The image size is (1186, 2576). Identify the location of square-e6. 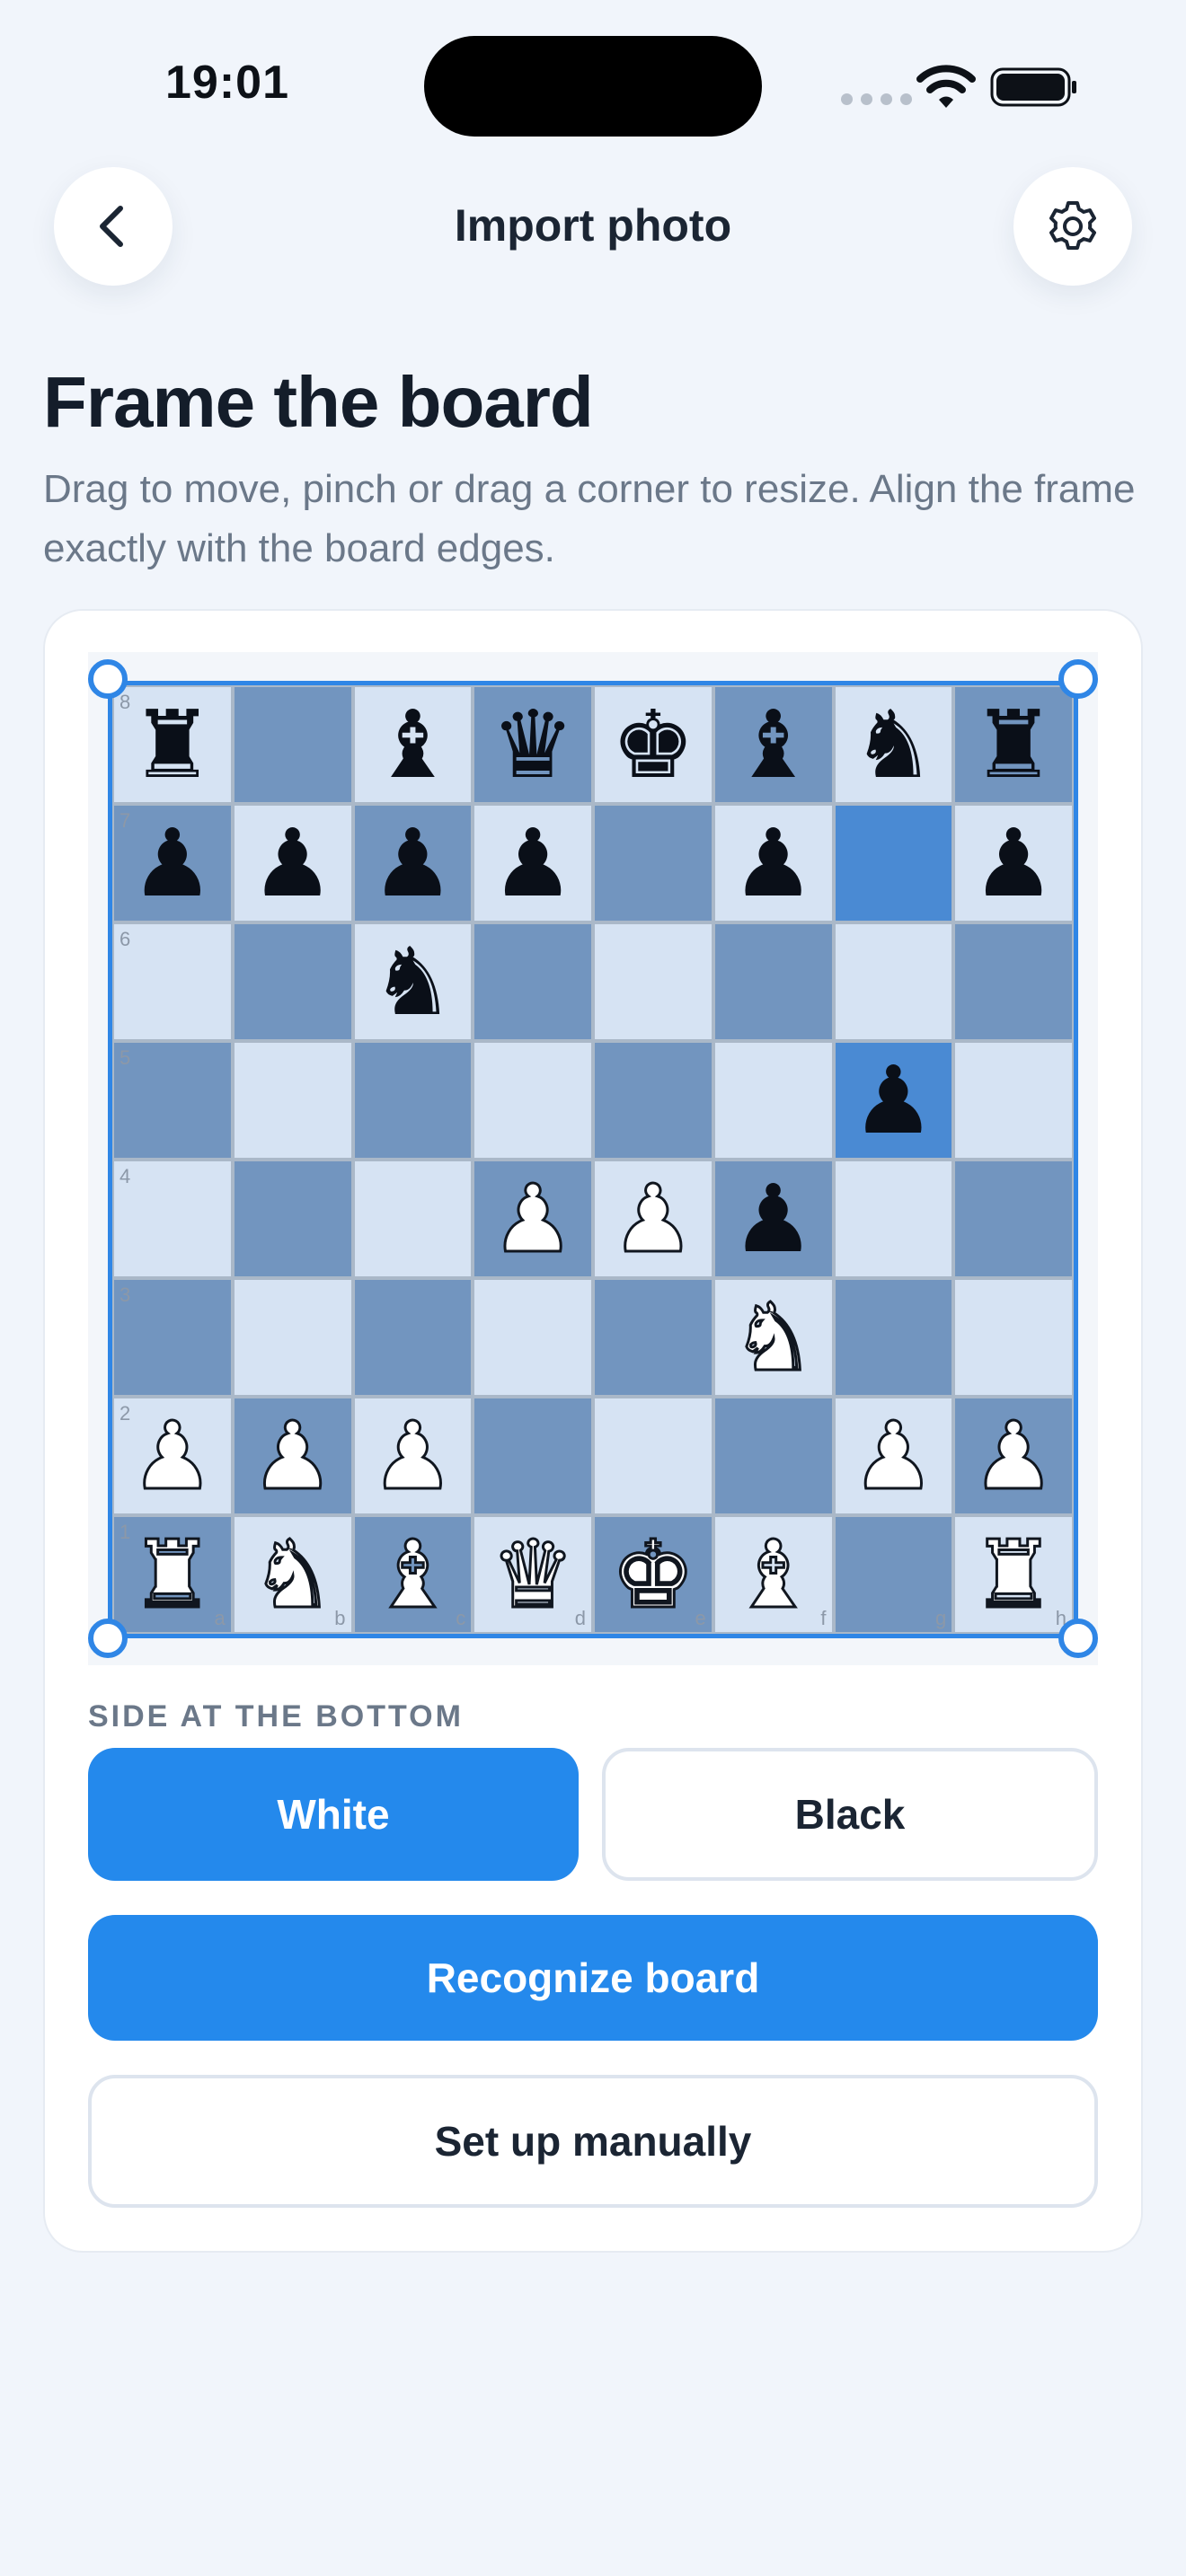
(653, 981).